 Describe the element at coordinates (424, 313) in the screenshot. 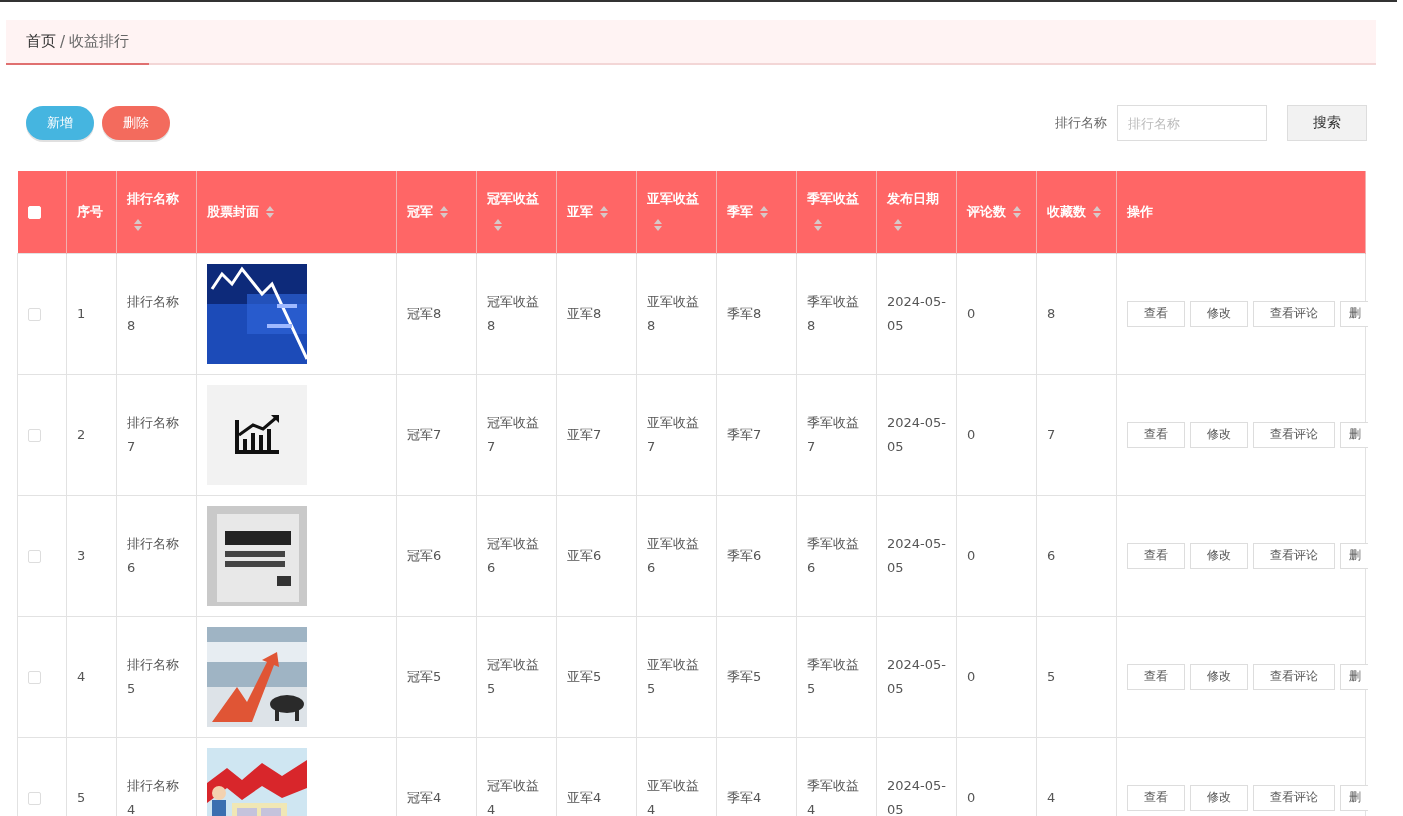

I see `table-cell: 冠军8` at that location.